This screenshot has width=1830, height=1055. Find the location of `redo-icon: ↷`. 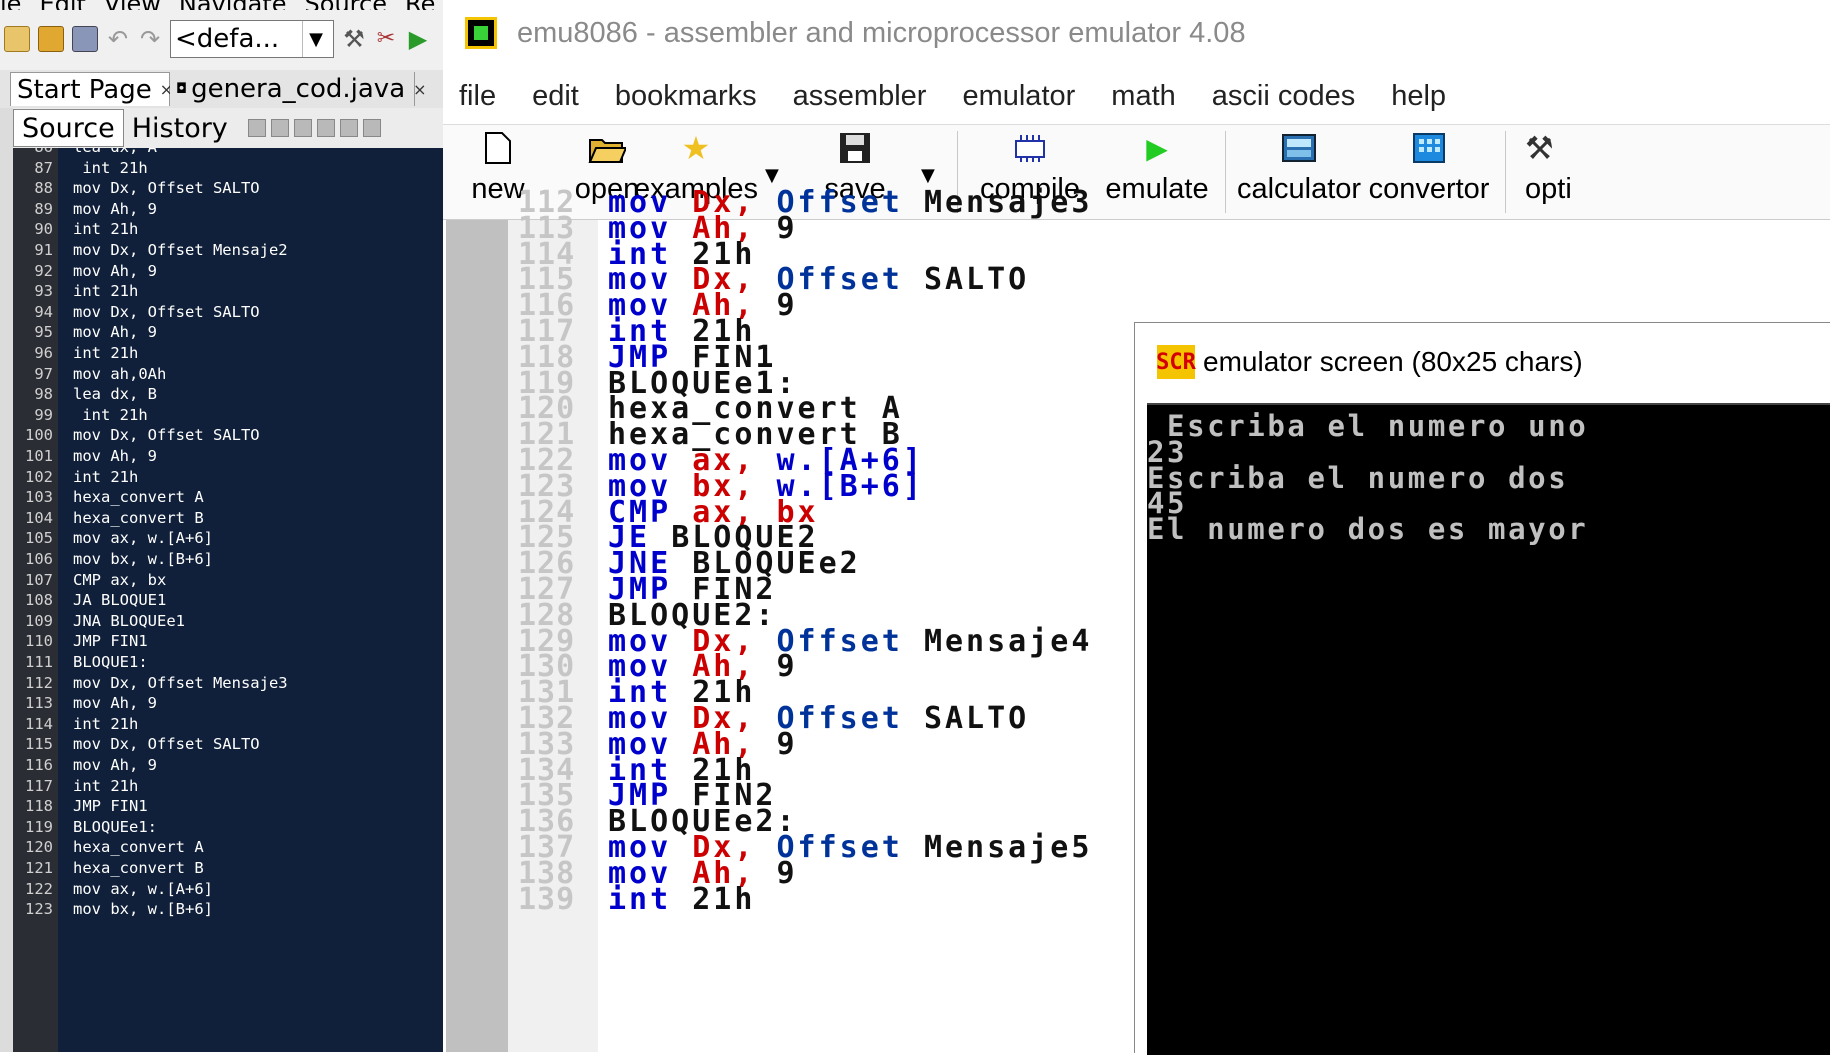

redo-icon: ↷ is located at coordinates (150, 39).